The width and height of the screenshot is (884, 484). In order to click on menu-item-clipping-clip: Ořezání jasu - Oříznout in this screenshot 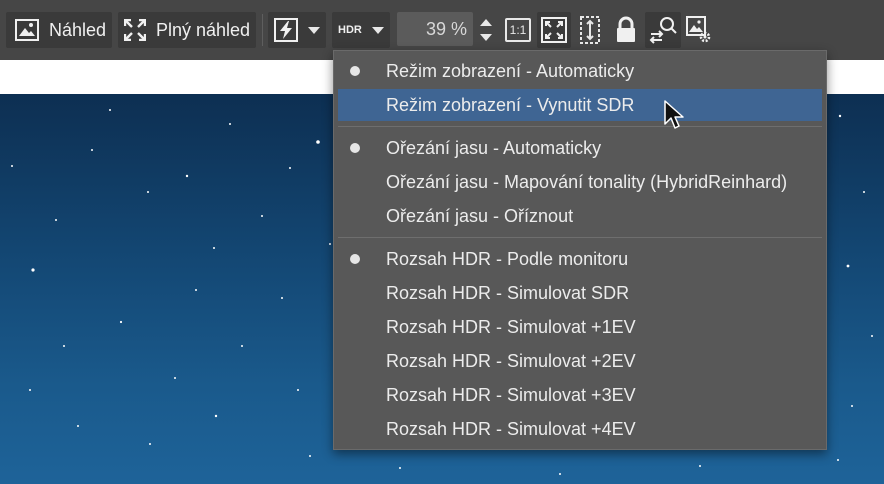, I will do `click(580, 216)`.